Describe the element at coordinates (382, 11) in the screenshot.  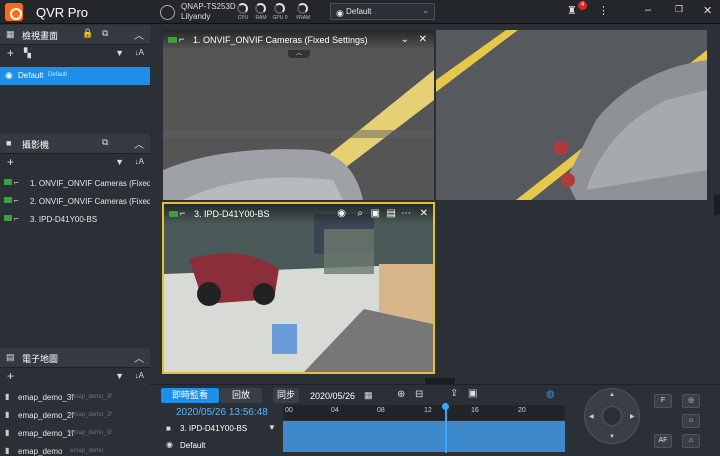
I see `view-select: ◉ Default ⌄` at that location.